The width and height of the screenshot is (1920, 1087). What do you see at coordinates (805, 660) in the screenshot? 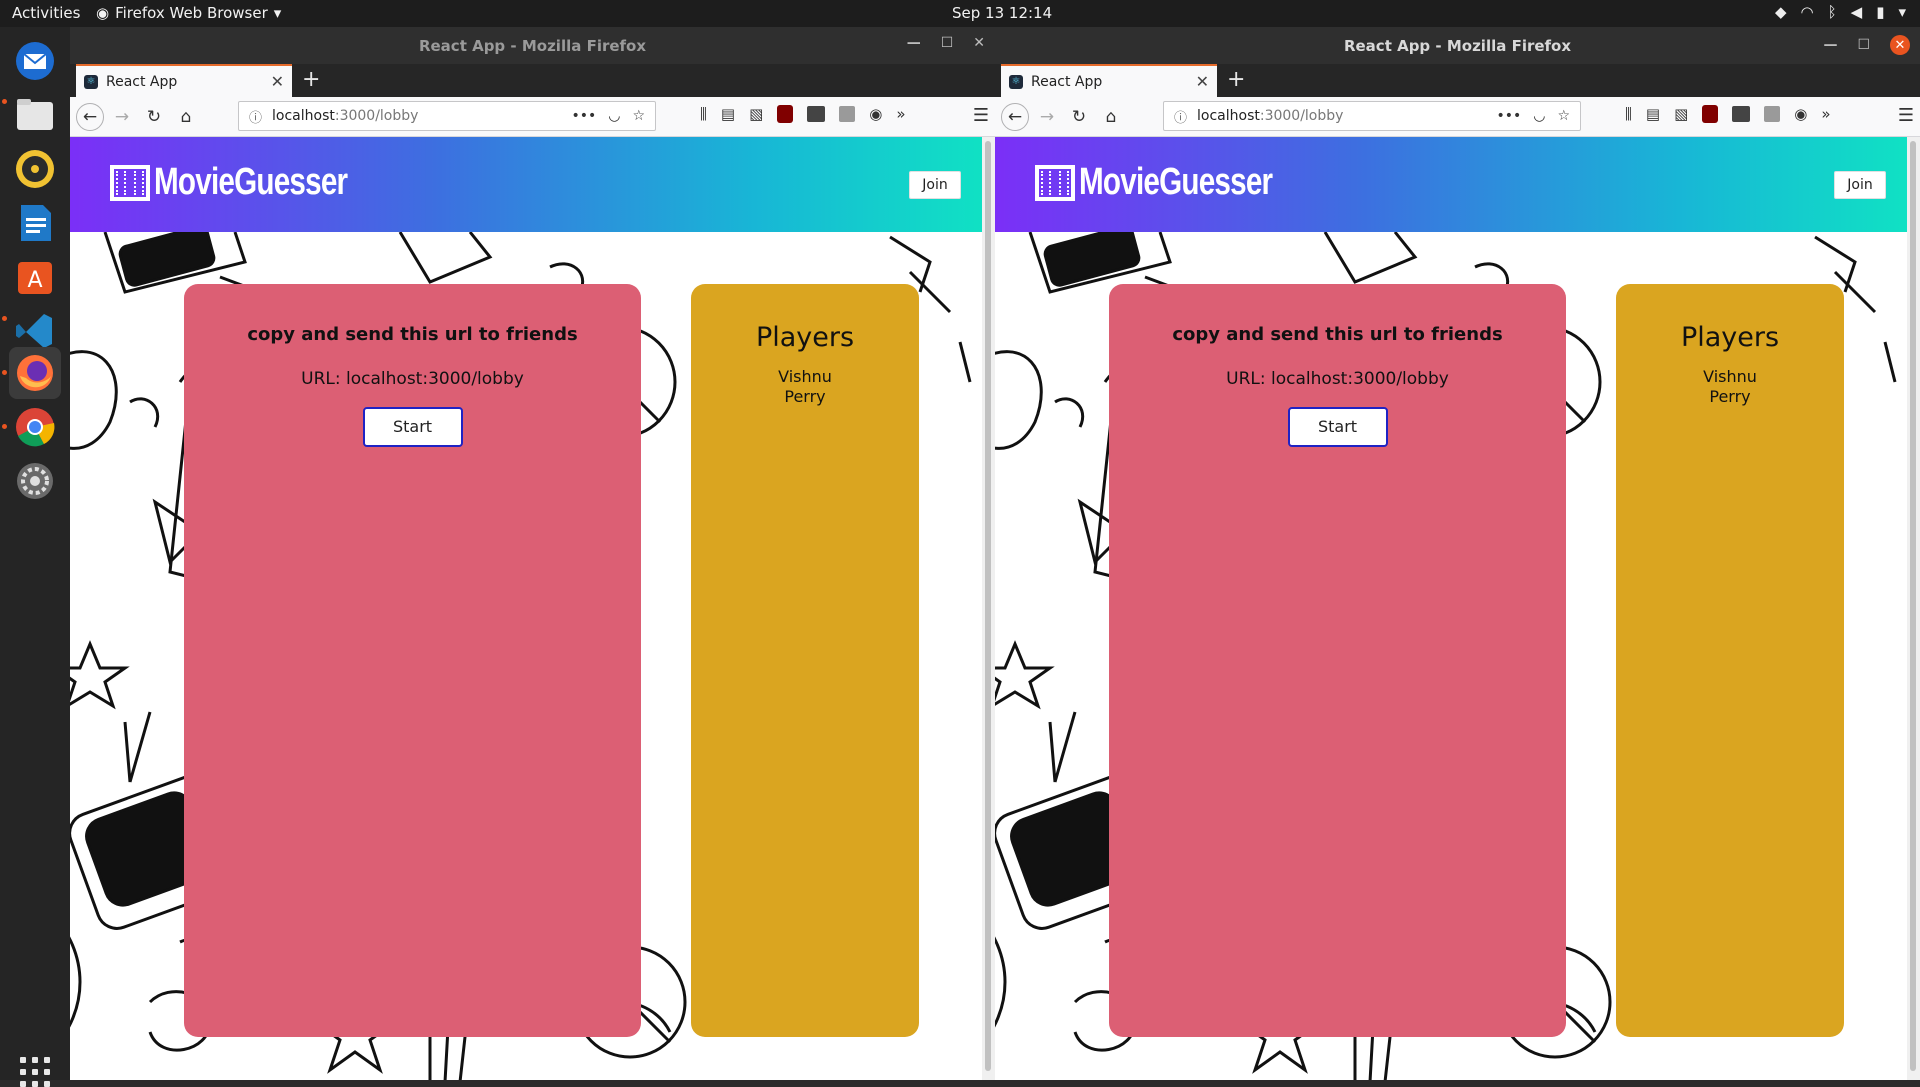
I see `players-card: Players Vishnu Perry` at bounding box center [805, 660].